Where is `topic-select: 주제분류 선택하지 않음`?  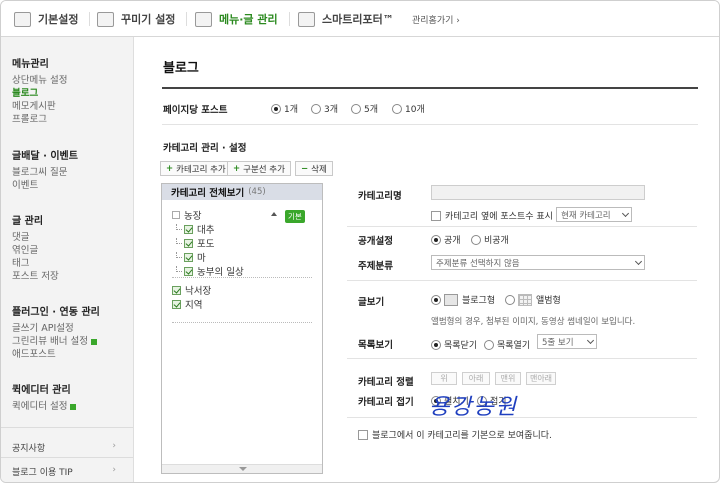 topic-select: 주제분류 선택하지 않음 is located at coordinates (538, 262).